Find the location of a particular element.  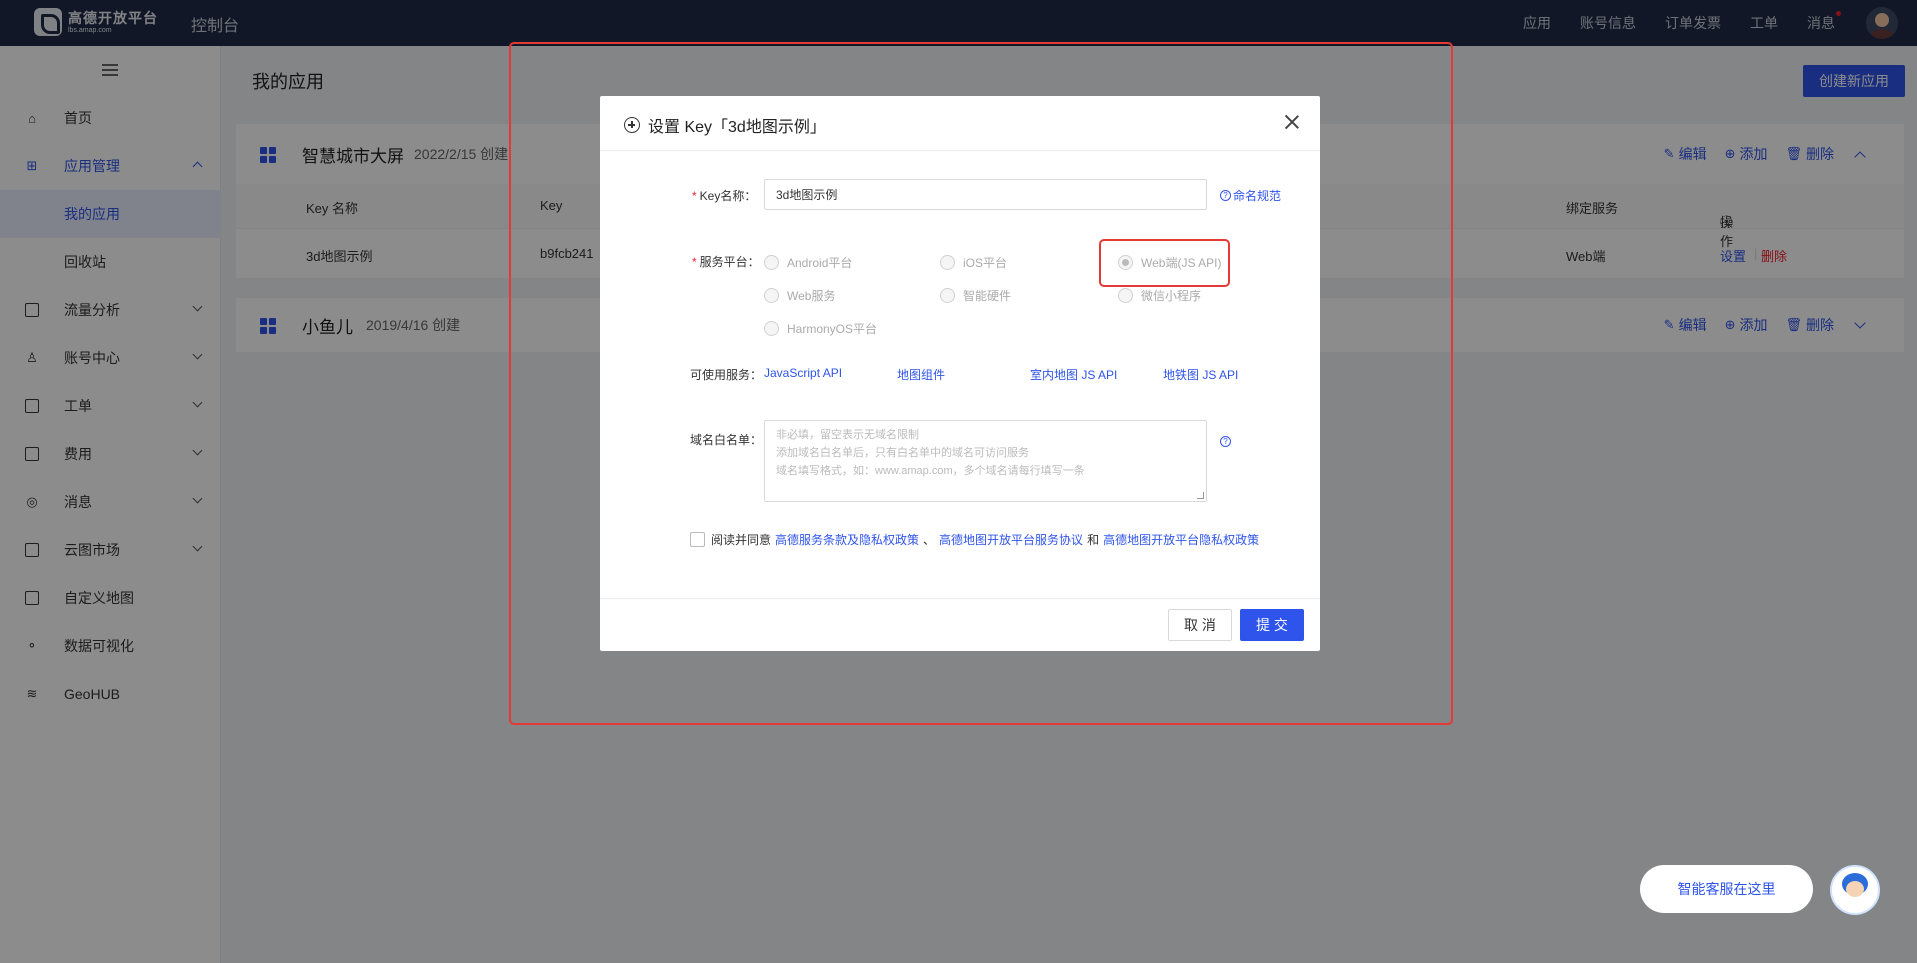

annotation-highlight-web-js-api is located at coordinates (1164, 263).